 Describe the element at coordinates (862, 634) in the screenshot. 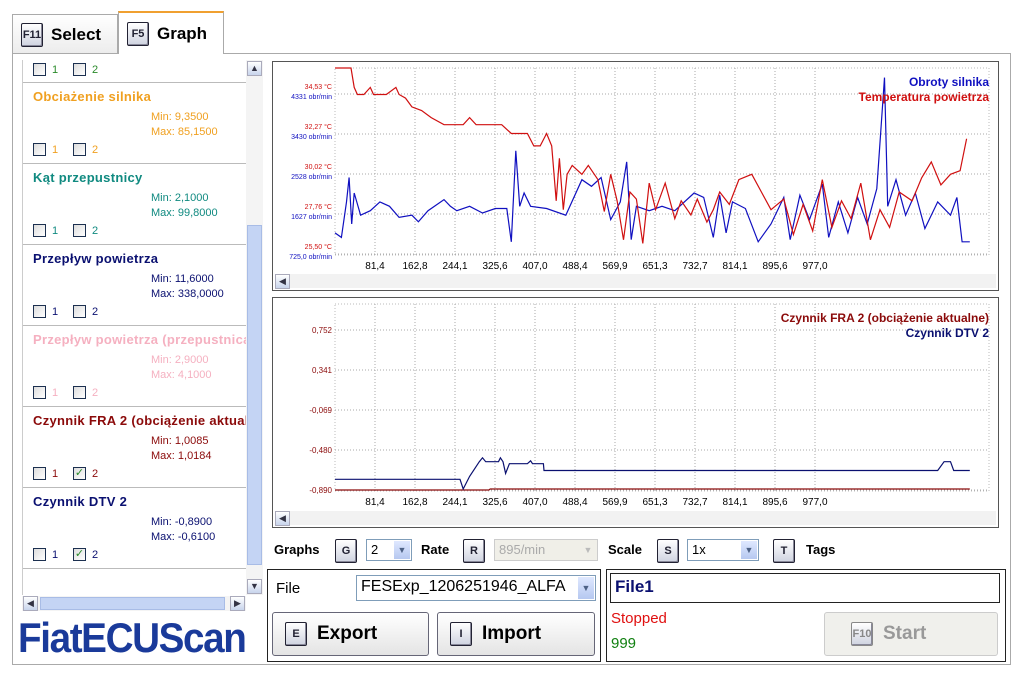

I see `f10-key-icon: F10` at that location.